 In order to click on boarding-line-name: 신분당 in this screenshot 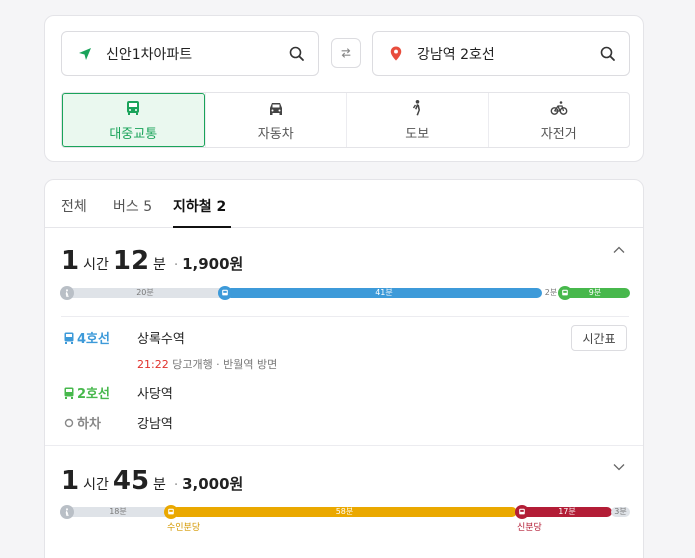, I will do `click(529, 528)`.